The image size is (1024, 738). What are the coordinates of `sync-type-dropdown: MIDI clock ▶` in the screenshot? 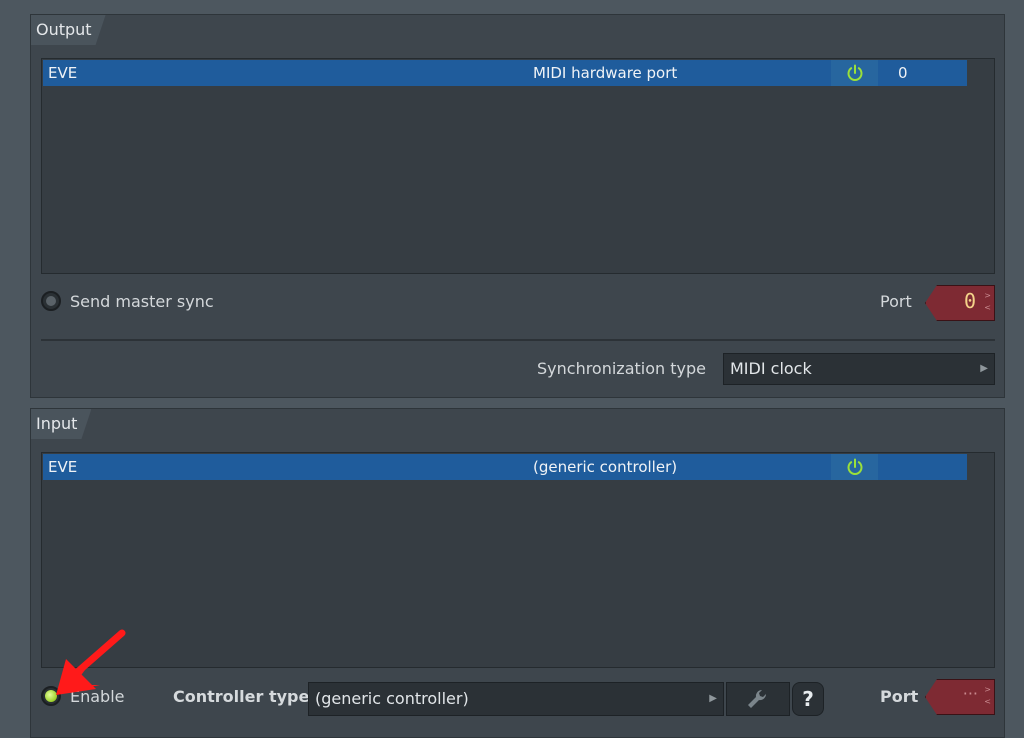 It's located at (859, 369).